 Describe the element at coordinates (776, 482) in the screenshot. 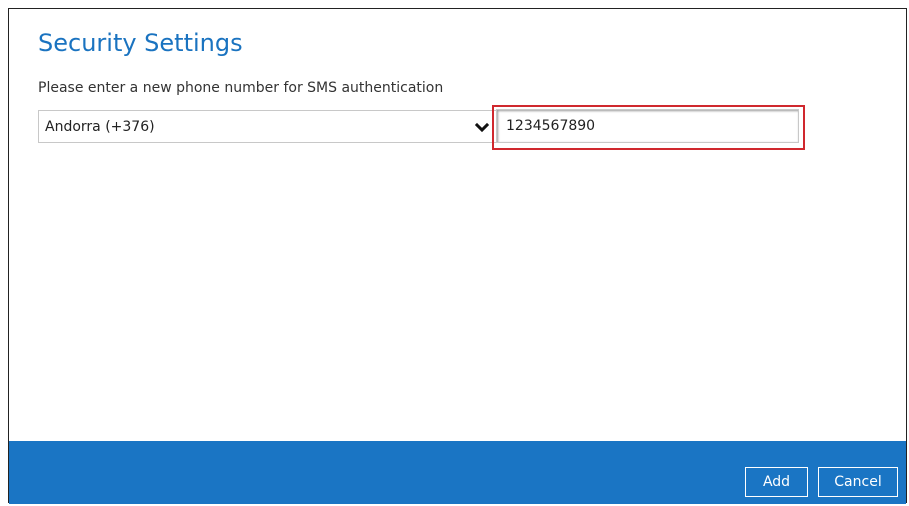

I see `add-button: Add` at that location.